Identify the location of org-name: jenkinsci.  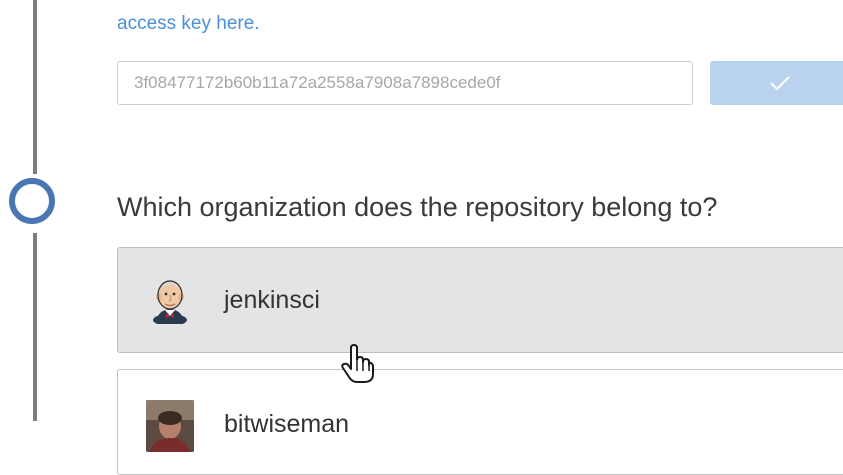
(272, 299).